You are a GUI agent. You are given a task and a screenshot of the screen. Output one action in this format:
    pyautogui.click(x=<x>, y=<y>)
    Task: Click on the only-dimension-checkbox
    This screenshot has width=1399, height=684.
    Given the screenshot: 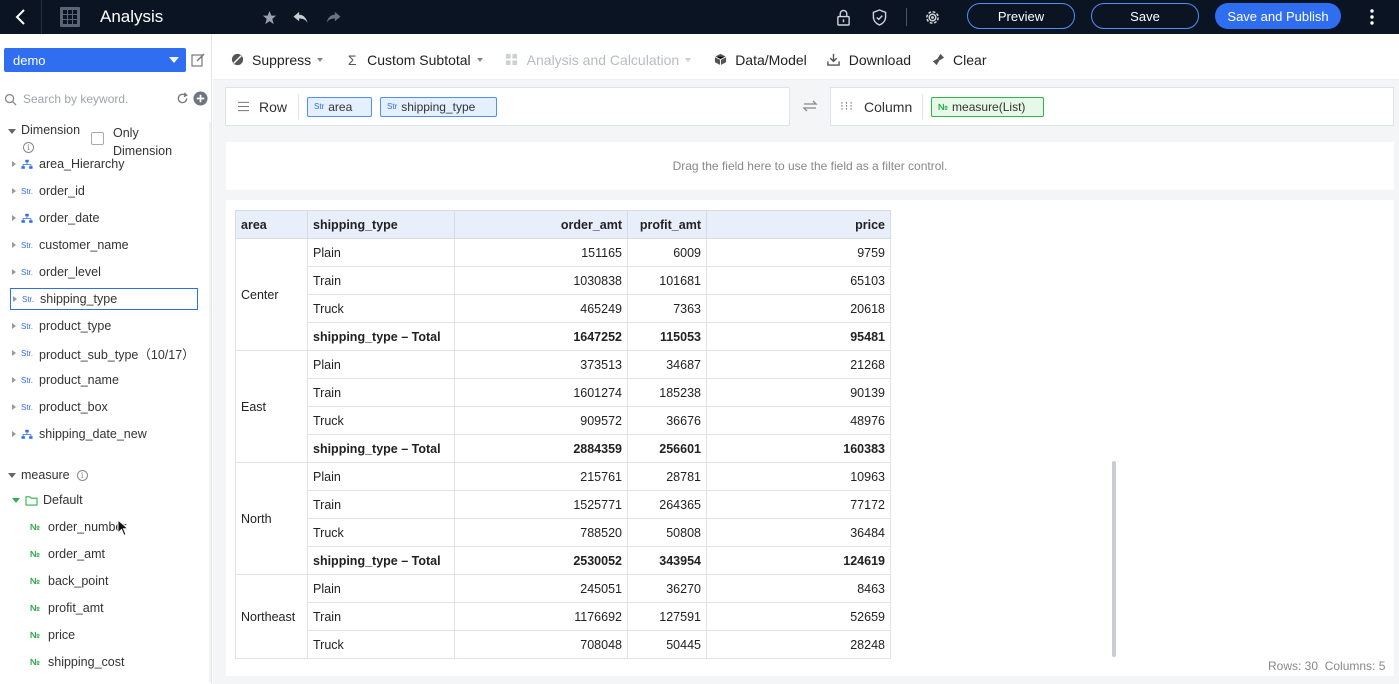 What is the action you would take?
    pyautogui.click(x=97, y=138)
    